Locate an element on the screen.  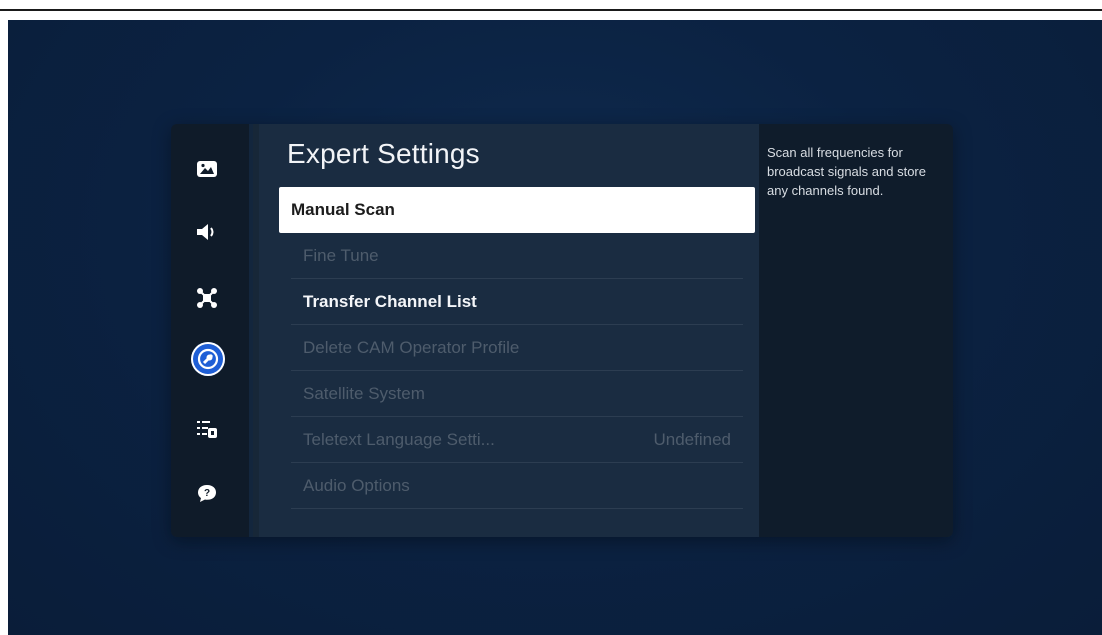
menu-item-transfer-channel-list: Transfer Channel List is located at coordinates (517, 302).